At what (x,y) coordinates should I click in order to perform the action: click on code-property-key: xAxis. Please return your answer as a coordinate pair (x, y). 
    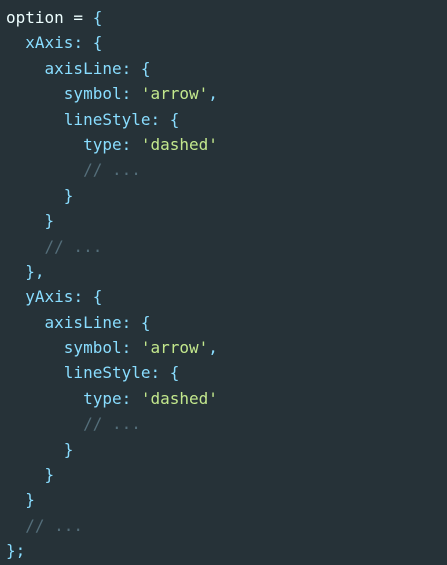
    Looking at the image, I should click on (49, 43).